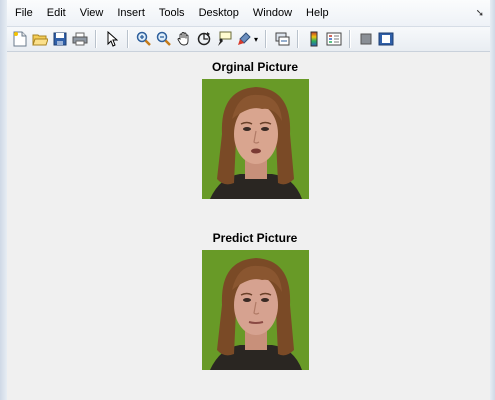 This screenshot has height=400, width=495. Describe the element at coordinates (56, 13) in the screenshot. I see `menu-edit: Edit` at that location.